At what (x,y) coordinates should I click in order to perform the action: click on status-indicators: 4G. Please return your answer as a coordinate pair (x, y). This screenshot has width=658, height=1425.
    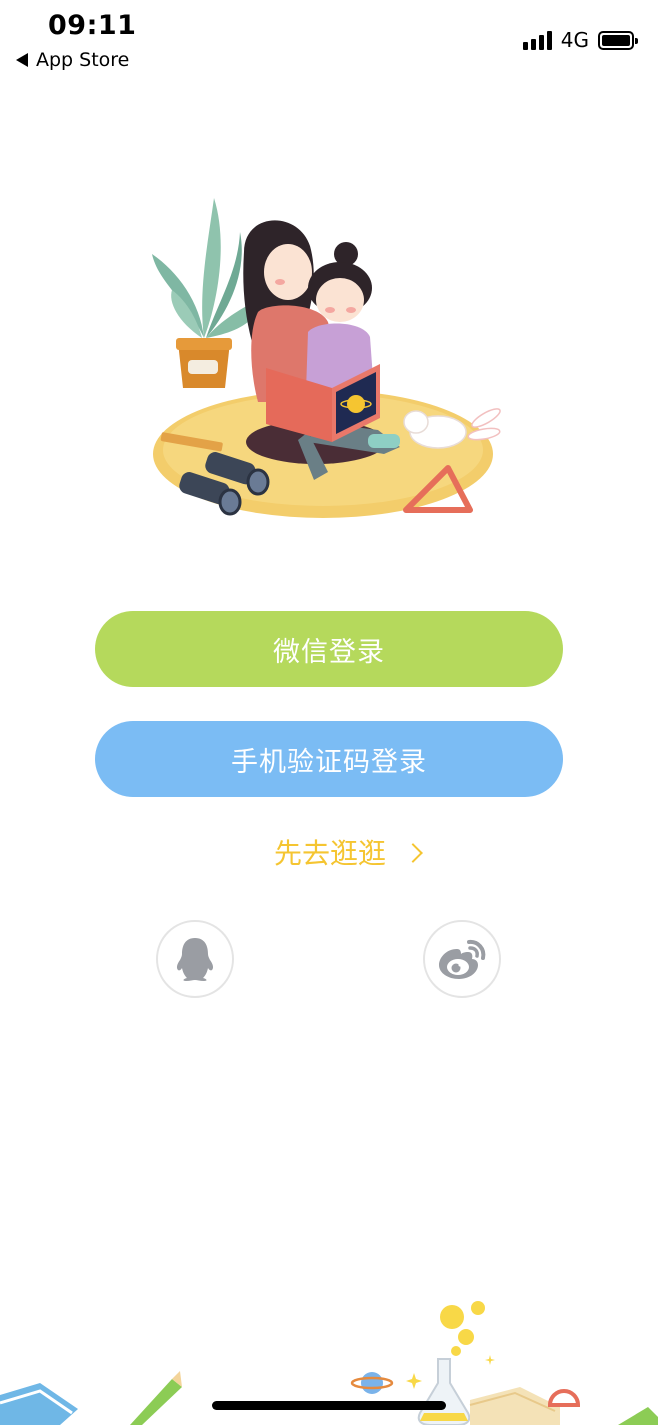
    Looking at the image, I should click on (580, 40).